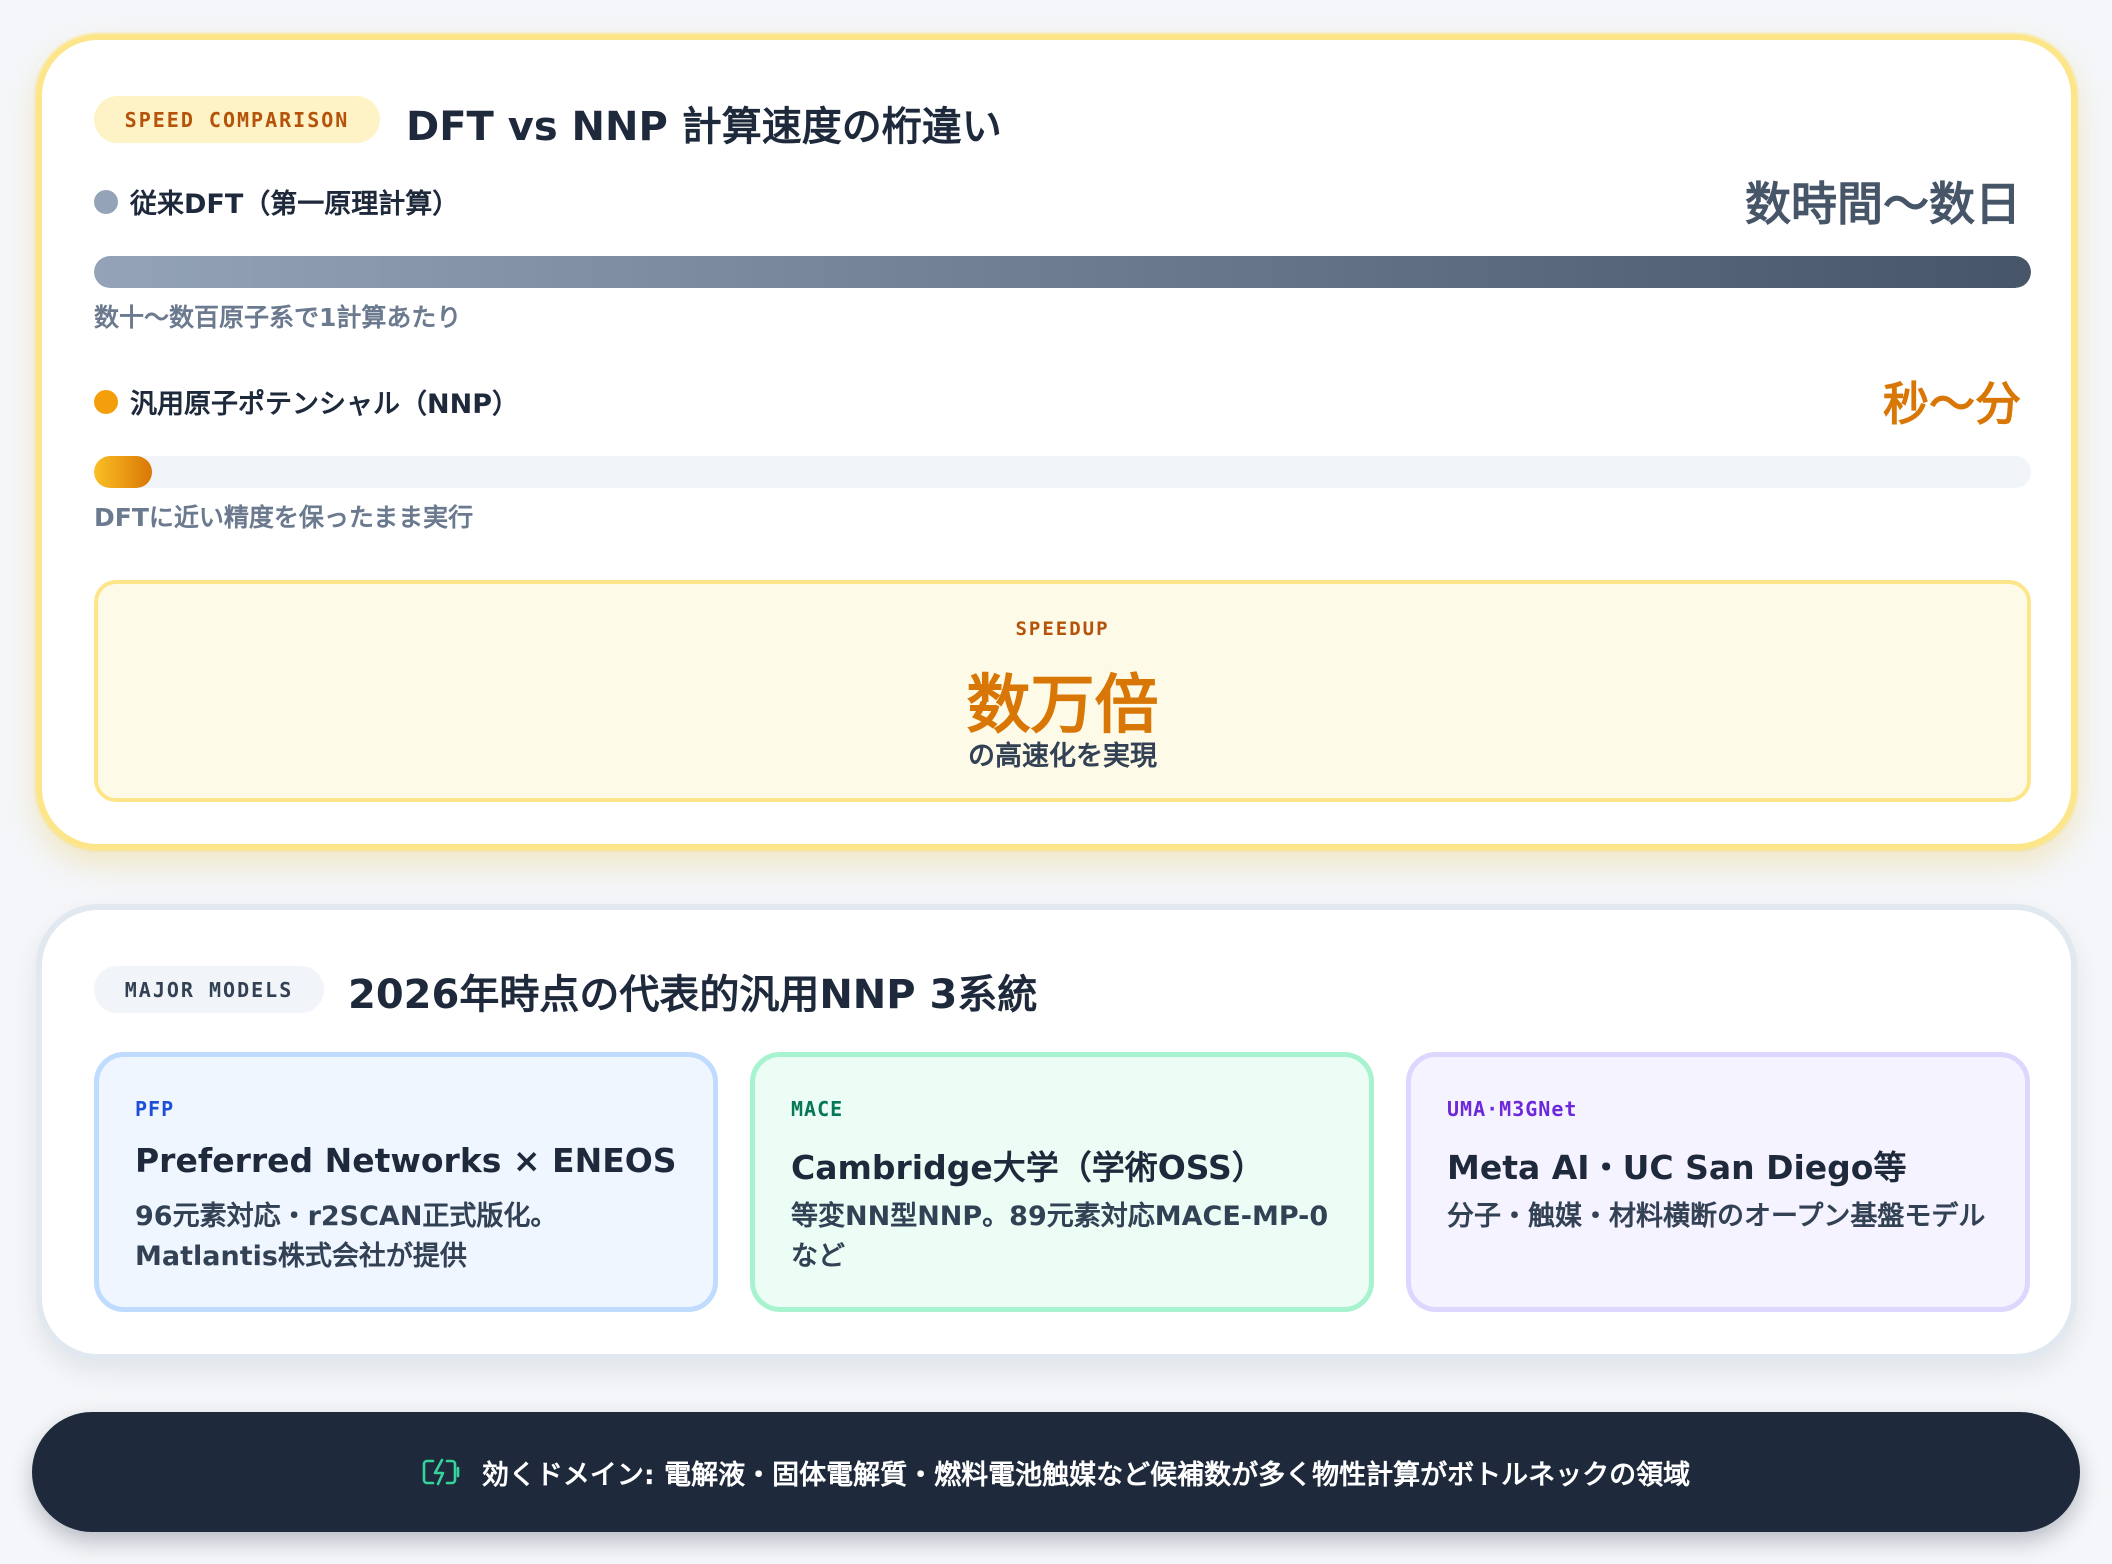 Image resolution: width=2112 pixels, height=1564 pixels. Describe the element at coordinates (1062, 756) in the screenshot. I see `speedup-caption: の高速化を実現` at that location.